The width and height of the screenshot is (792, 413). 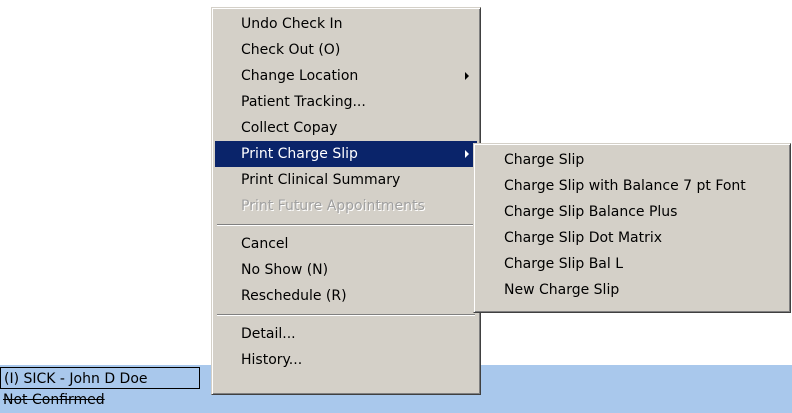 I want to click on menu-item-undo-check-in: Undo Check In, so click(x=346, y=24).